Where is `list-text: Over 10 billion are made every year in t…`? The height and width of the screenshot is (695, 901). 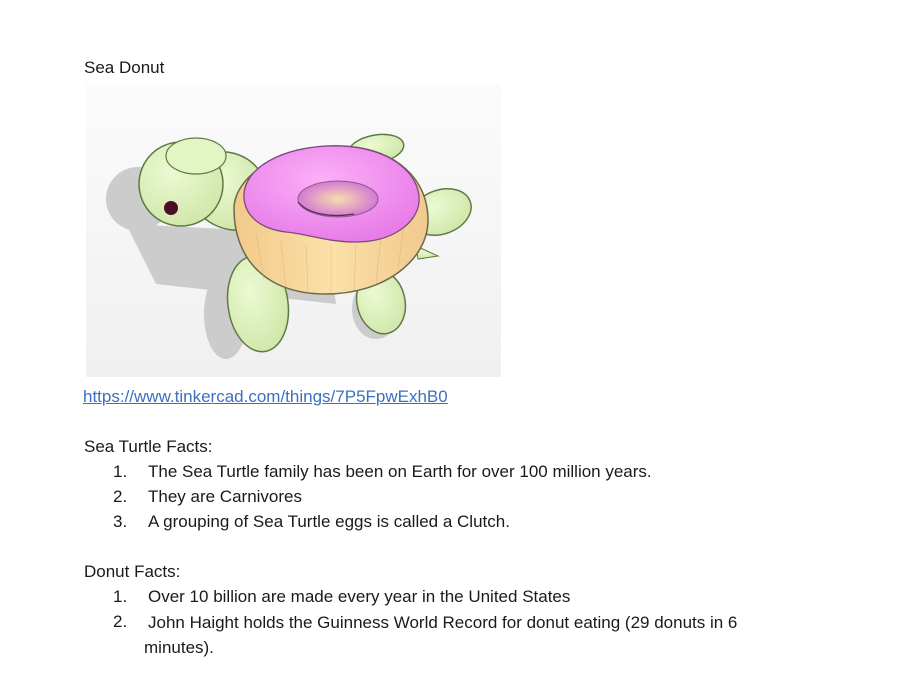 list-text: Over 10 billion are made every year in t… is located at coordinates (359, 596).